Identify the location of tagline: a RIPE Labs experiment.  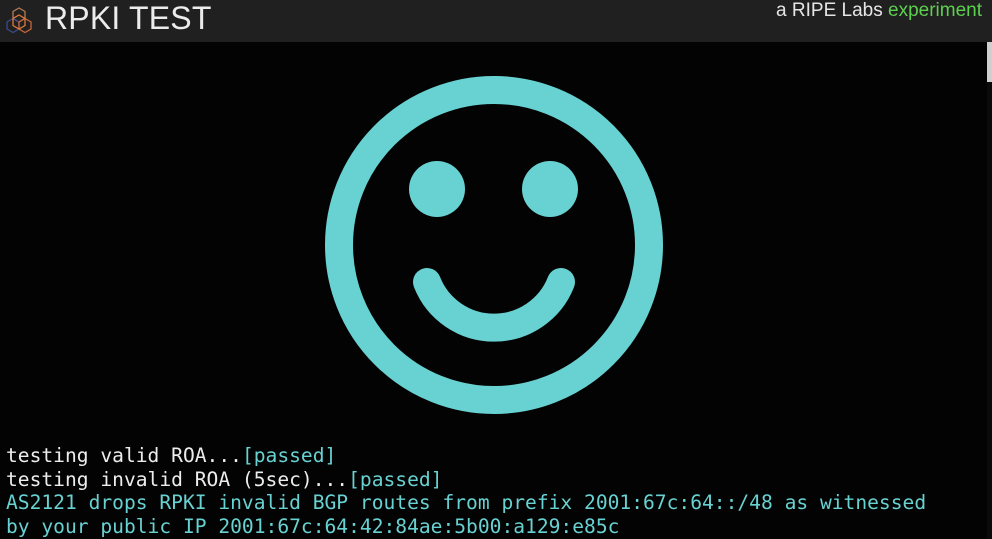
(879, 11).